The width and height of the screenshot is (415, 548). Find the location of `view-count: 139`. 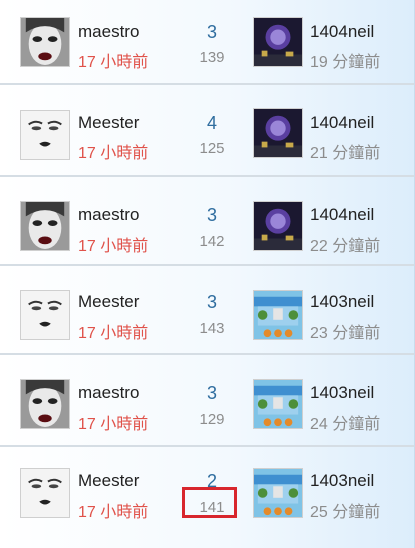

view-count: 139 is located at coordinates (212, 57).